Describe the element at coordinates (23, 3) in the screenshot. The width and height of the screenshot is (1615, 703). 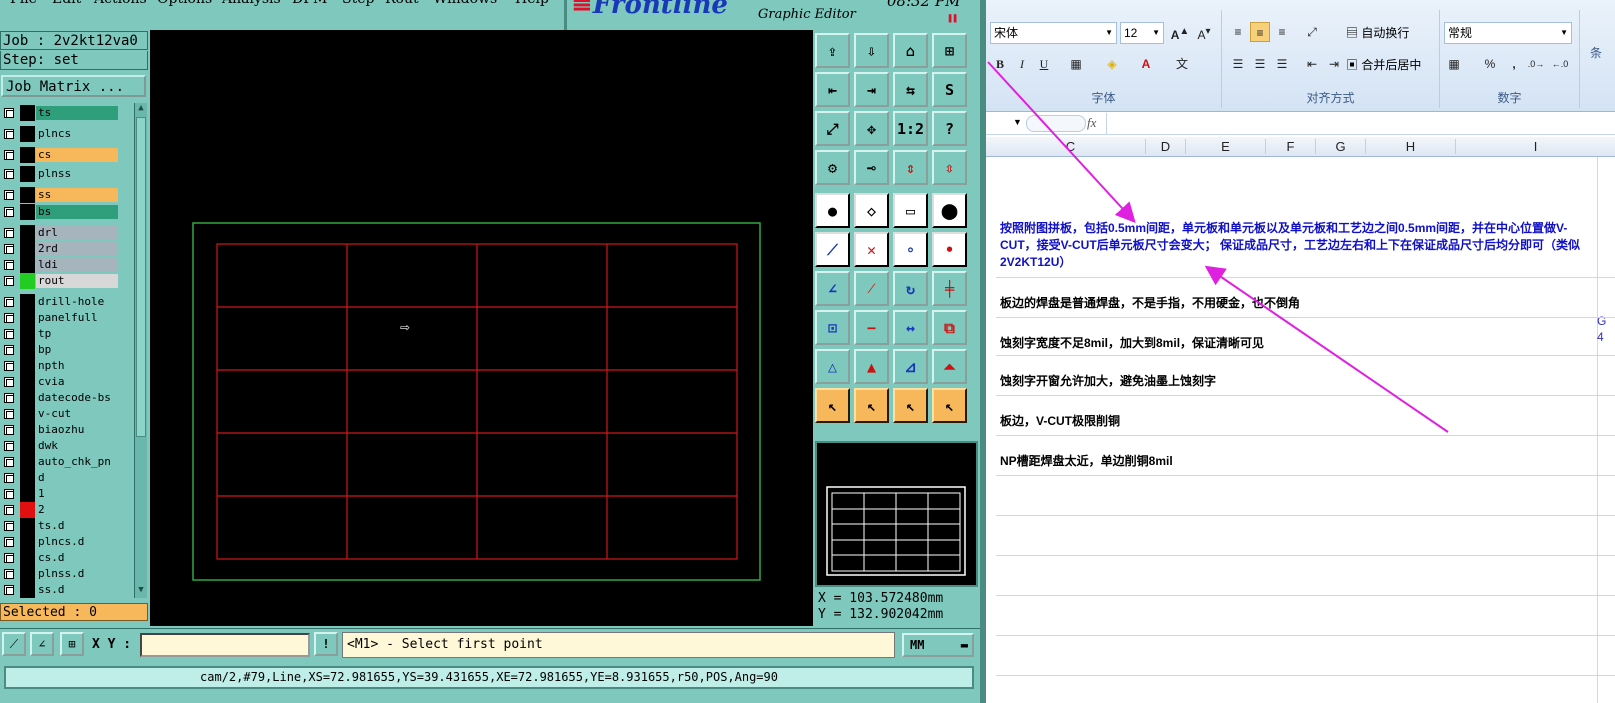
I see `menu-file: File` at that location.